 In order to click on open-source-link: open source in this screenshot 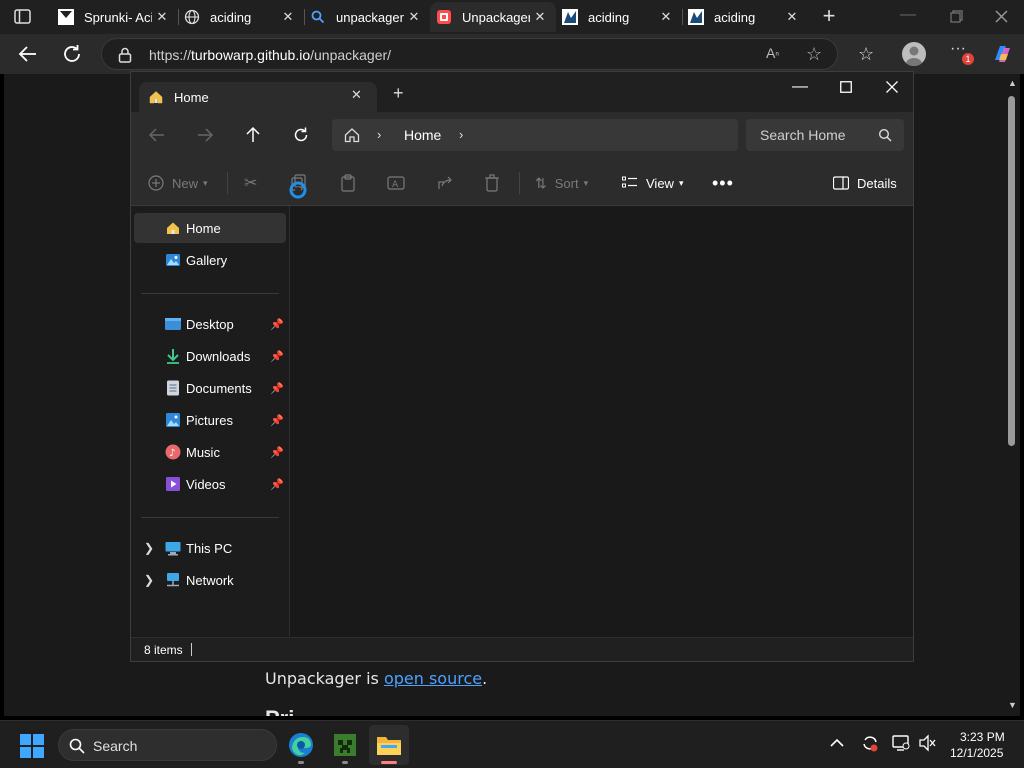, I will do `click(433, 678)`.